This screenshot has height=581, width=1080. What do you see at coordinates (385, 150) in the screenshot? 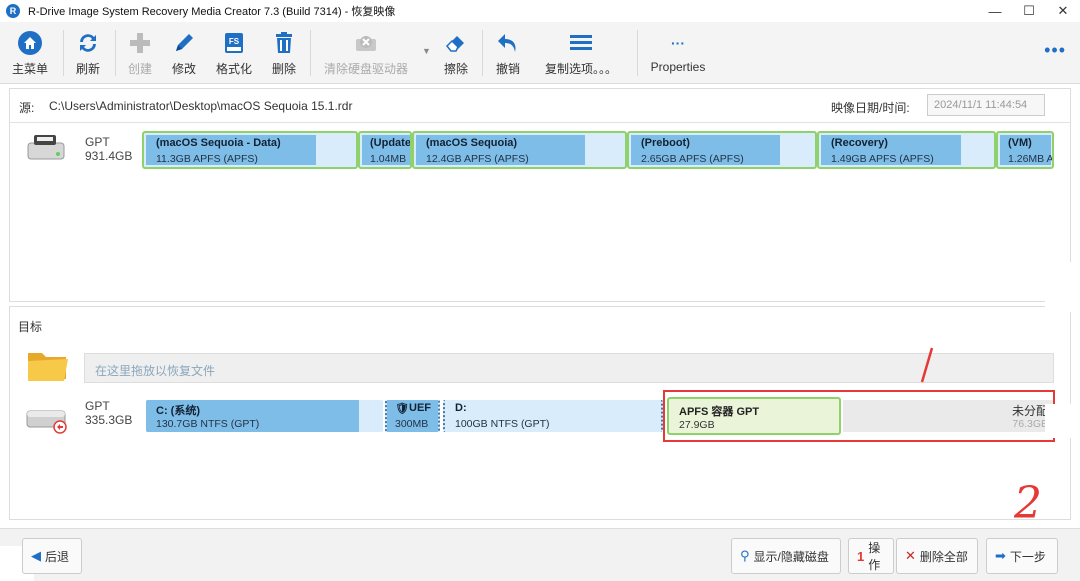
I see `source-partition: (Update 1.04MB` at bounding box center [385, 150].